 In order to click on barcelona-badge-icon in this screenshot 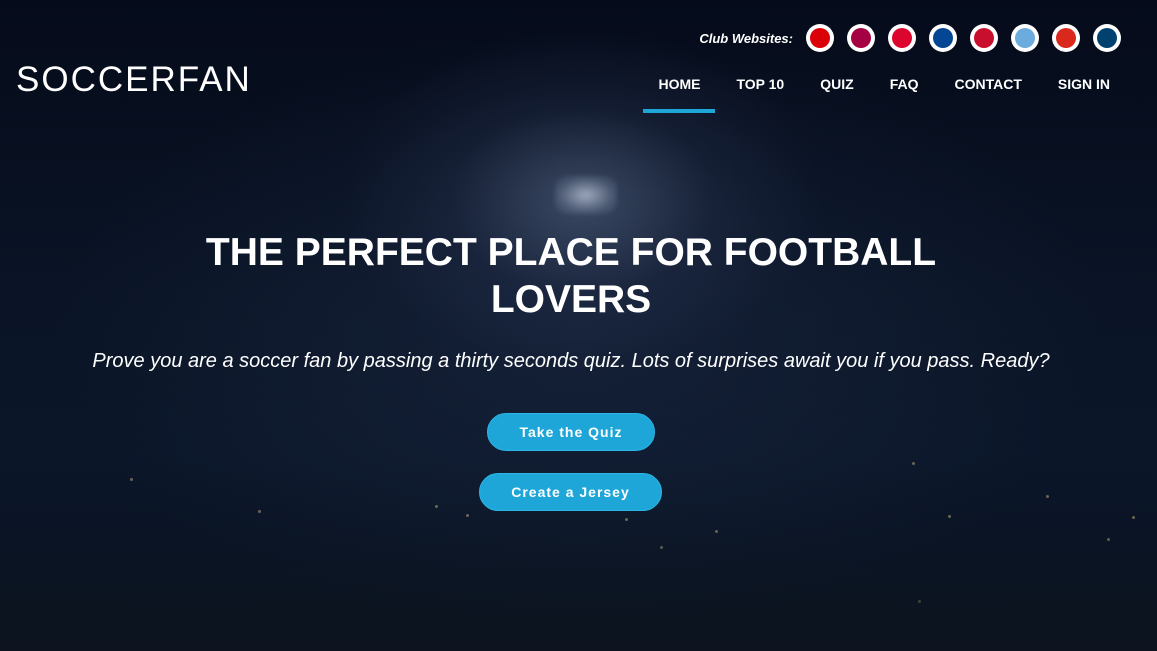, I will do `click(861, 38)`.